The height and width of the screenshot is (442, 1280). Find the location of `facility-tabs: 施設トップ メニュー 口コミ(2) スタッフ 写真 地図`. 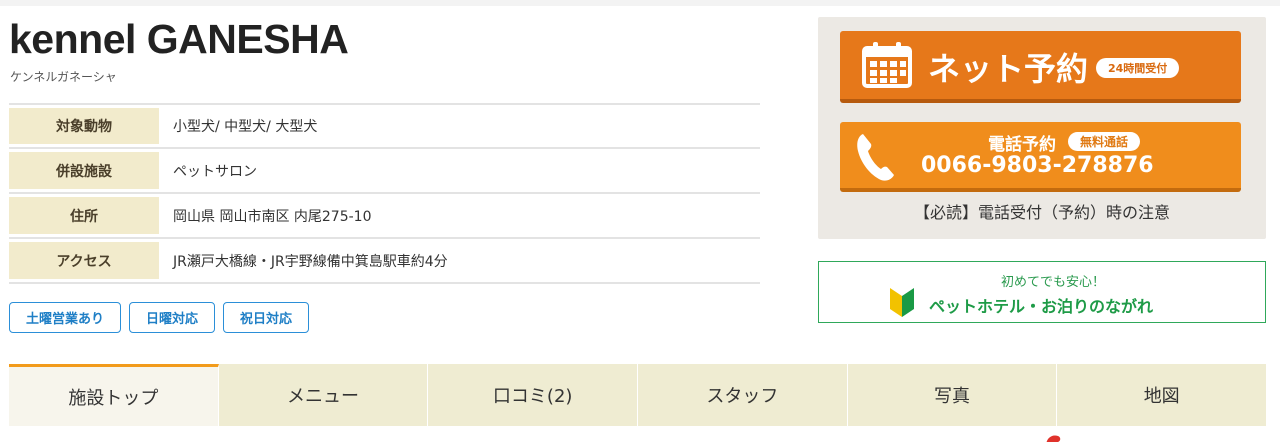

facility-tabs: 施設トップ メニュー 口コミ(2) スタッフ 写真 地図 is located at coordinates (637, 395).